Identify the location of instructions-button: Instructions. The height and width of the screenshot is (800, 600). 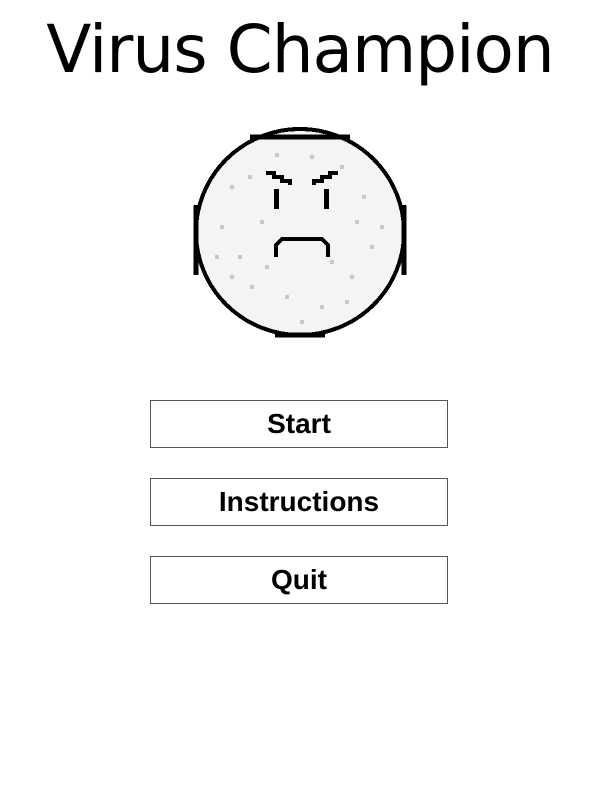
(299, 502).